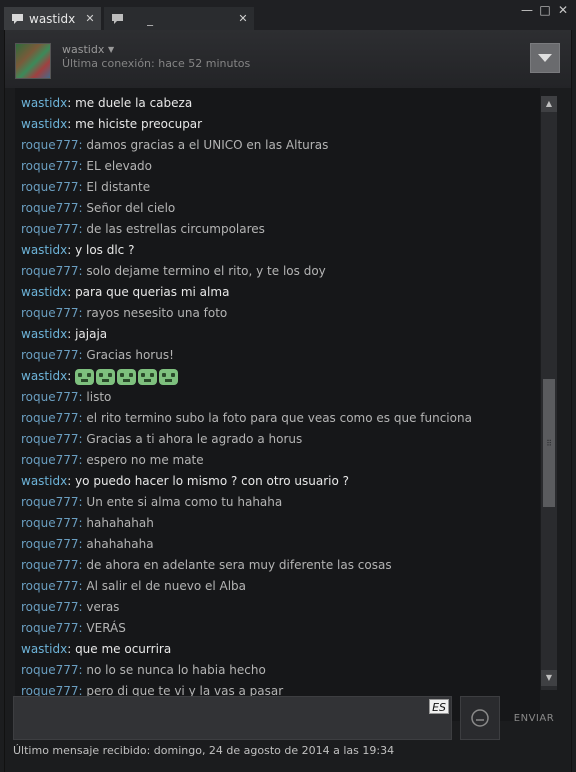  Describe the element at coordinates (157, 313) in the screenshot. I see `message-text: rayos nesesito una foto` at that location.